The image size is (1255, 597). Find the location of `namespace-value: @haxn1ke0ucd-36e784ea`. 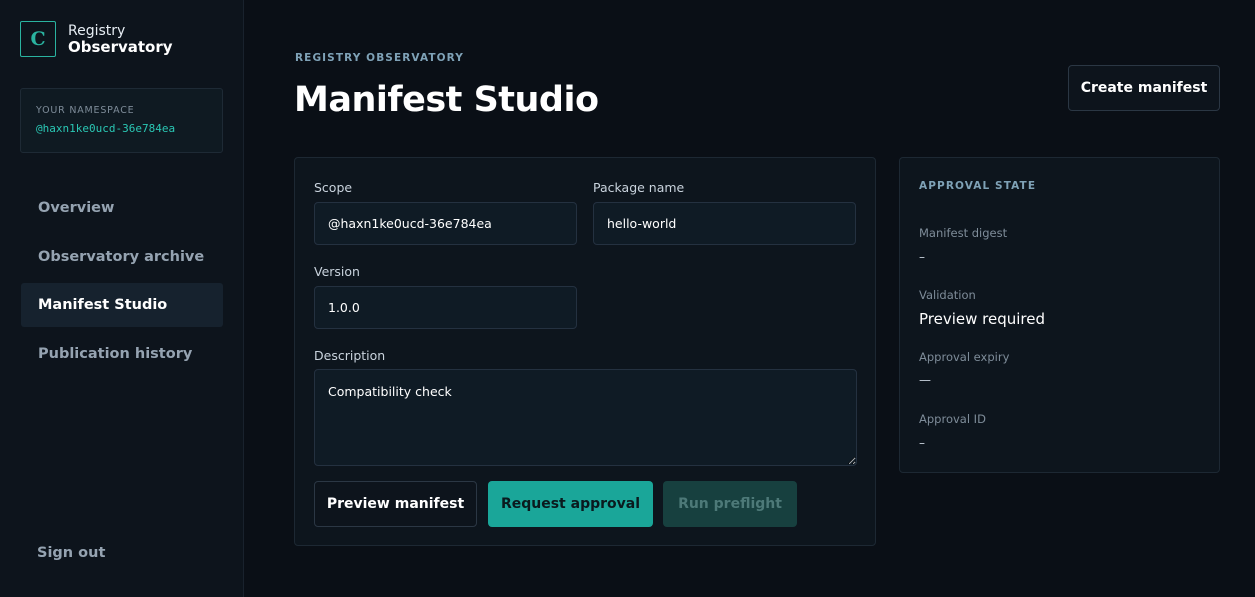

namespace-value: @haxn1ke0ucd-36e784ea is located at coordinates (106, 128).